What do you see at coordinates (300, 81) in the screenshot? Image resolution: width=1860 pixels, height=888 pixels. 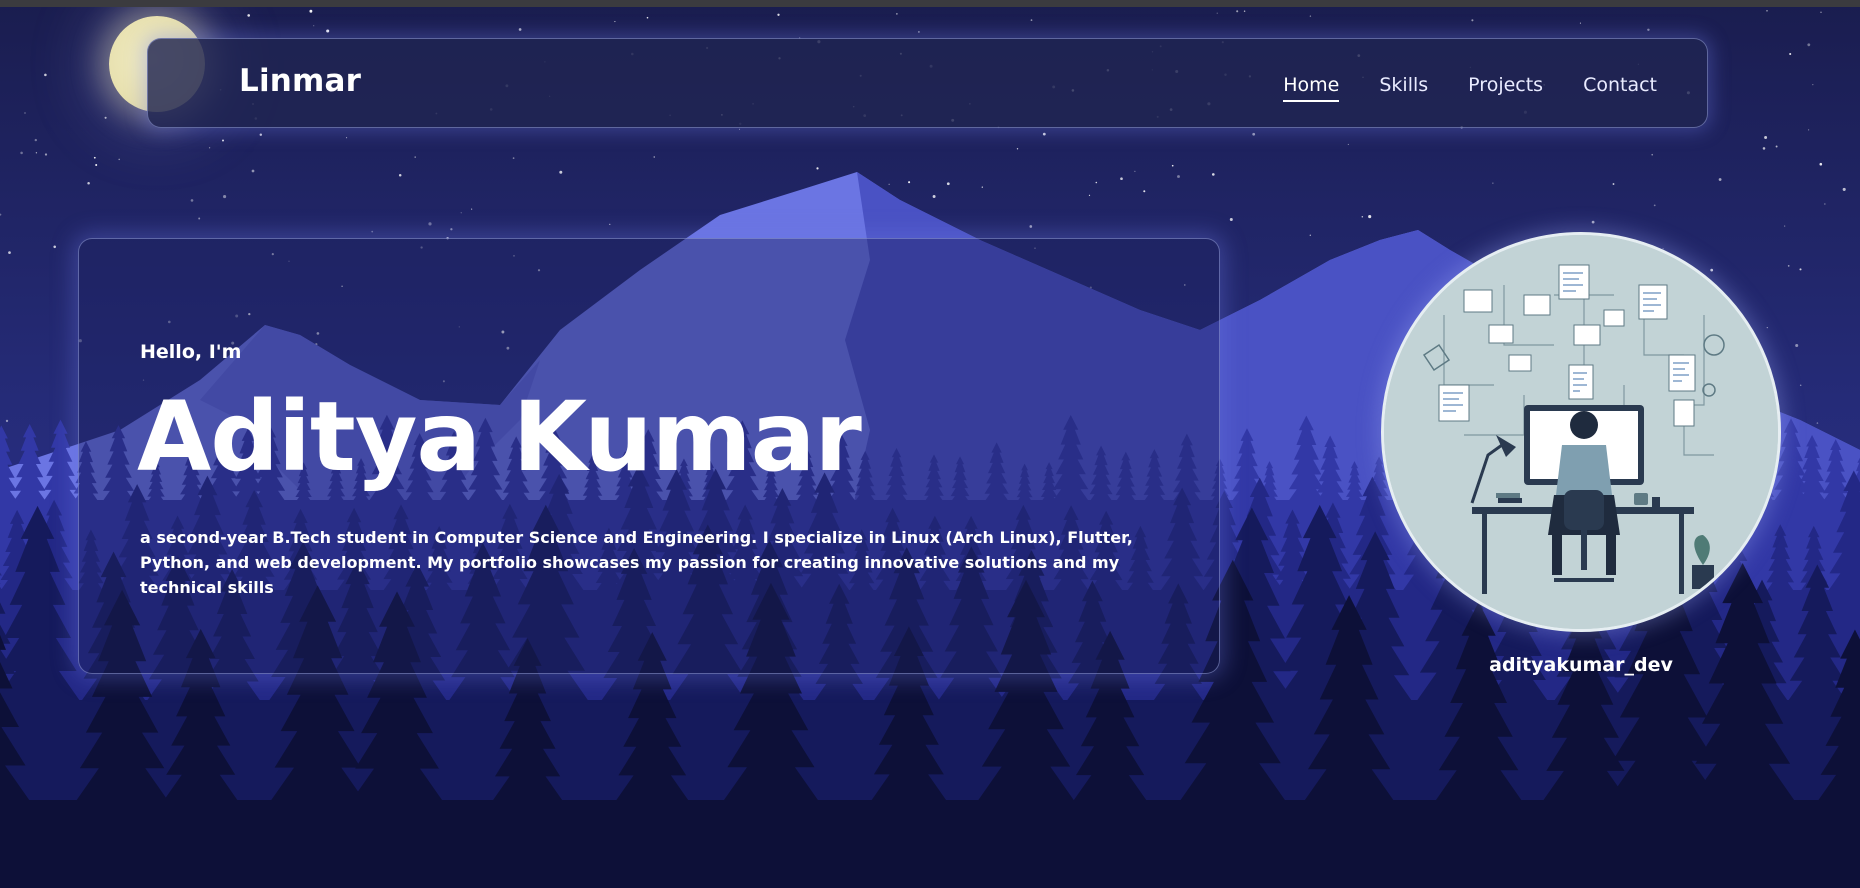 I see `brand-logo: Linmar` at bounding box center [300, 81].